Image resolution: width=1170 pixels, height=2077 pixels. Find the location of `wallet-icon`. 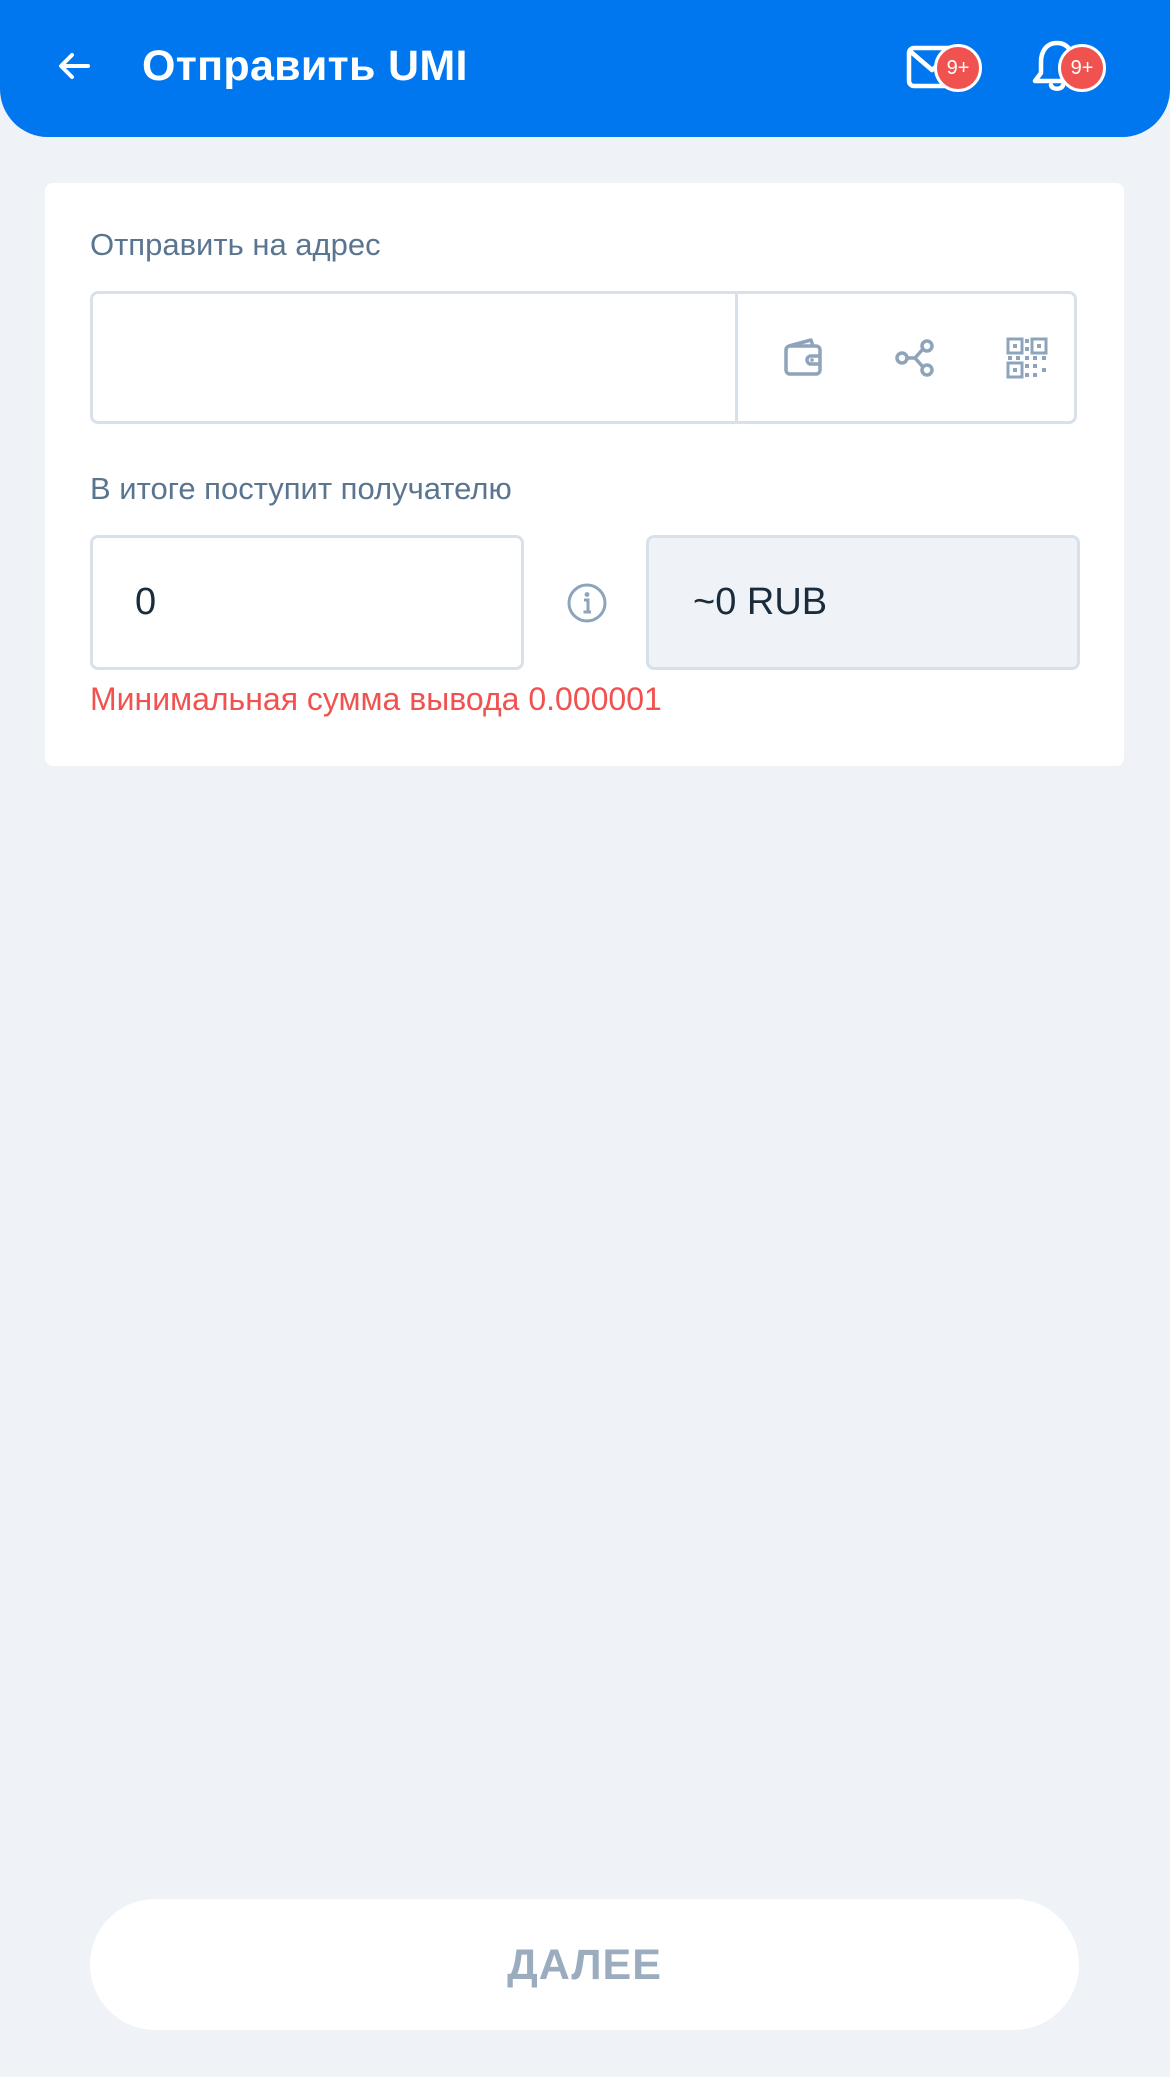

wallet-icon is located at coordinates (803, 357).